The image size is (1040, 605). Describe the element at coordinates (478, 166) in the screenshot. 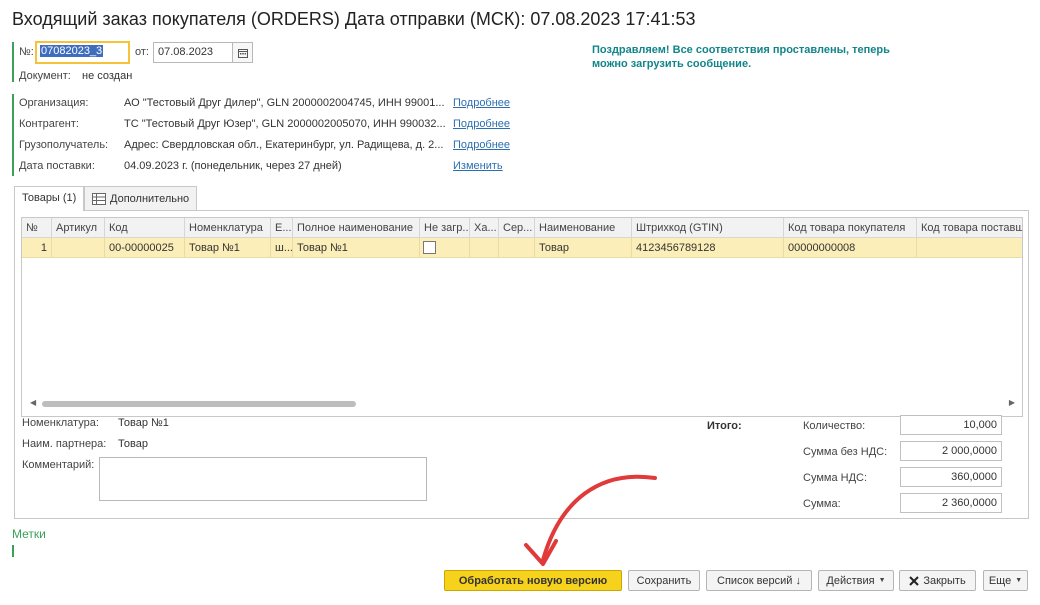

I see `delivery-date-change-link: Изменить` at that location.